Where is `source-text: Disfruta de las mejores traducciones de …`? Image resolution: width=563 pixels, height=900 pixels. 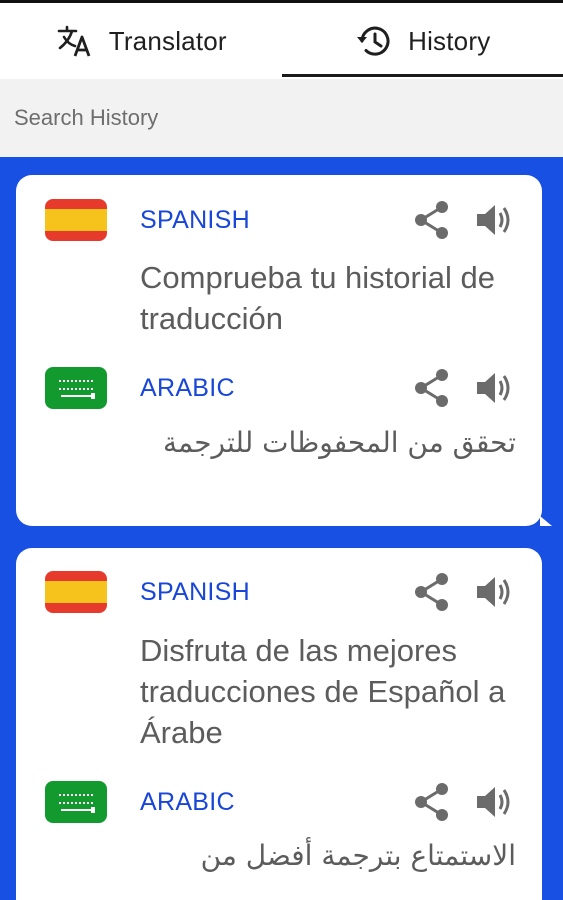 source-text: Disfruta de las mejores traducciones de … is located at coordinates (323, 691).